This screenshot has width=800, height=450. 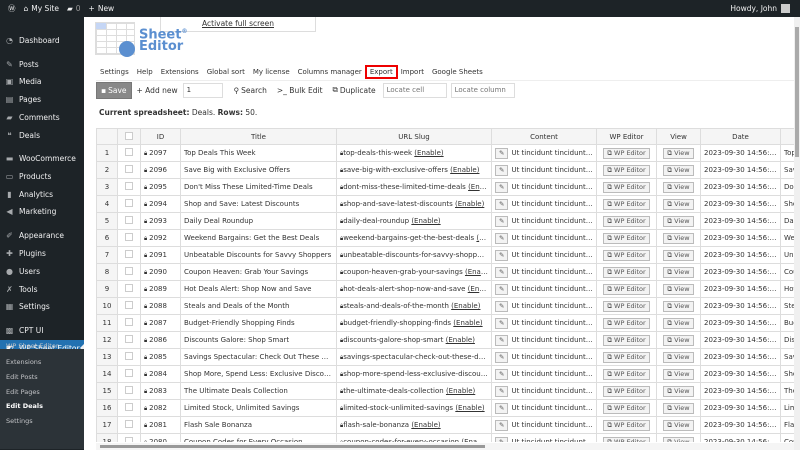 I want to click on column-header: View, so click(x=678, y=136).